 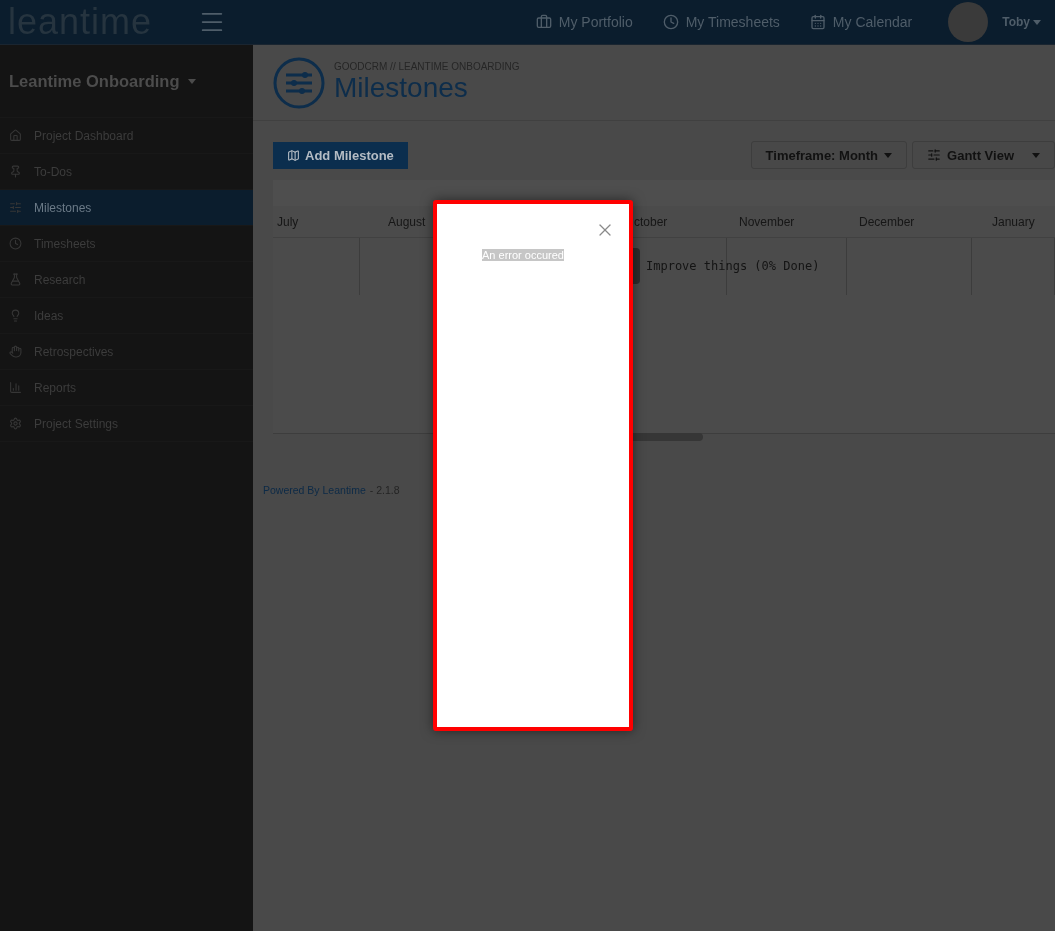 I want to click on scrollbar-thumb, so click(x=666, y=437).